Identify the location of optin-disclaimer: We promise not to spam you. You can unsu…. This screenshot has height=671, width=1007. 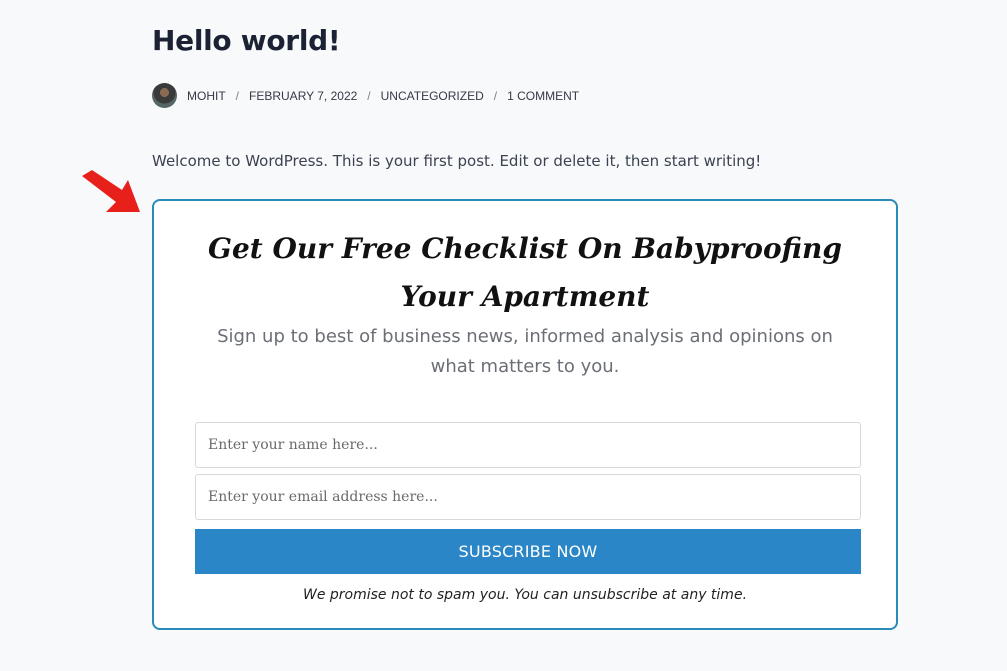
(525, 595).